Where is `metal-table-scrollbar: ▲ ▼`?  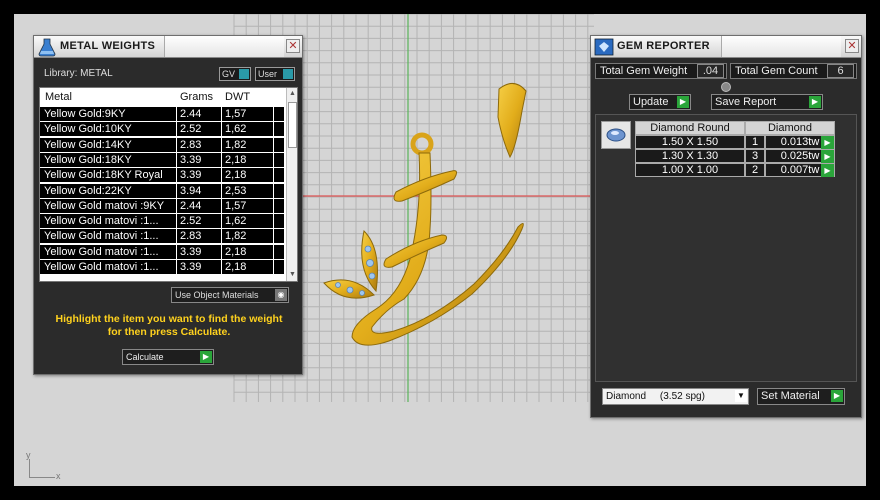 metal-table-scrollbar: ▲ ▼ is located at coordinates (291, 184).